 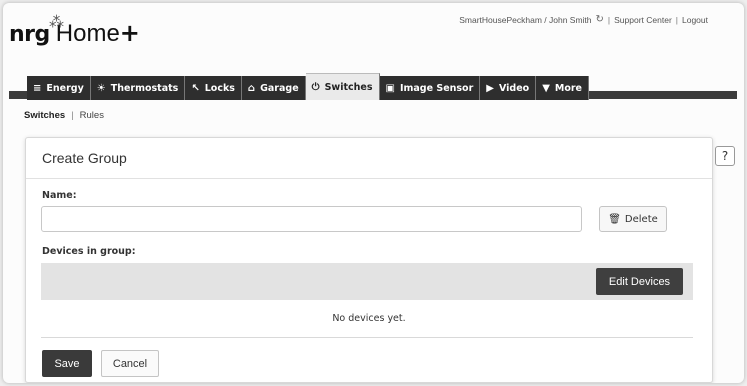 What do you see at coordinates (251, 88) in the screenshot?
I see `garage-icon: ⌂` at bounding box center [251, 88].